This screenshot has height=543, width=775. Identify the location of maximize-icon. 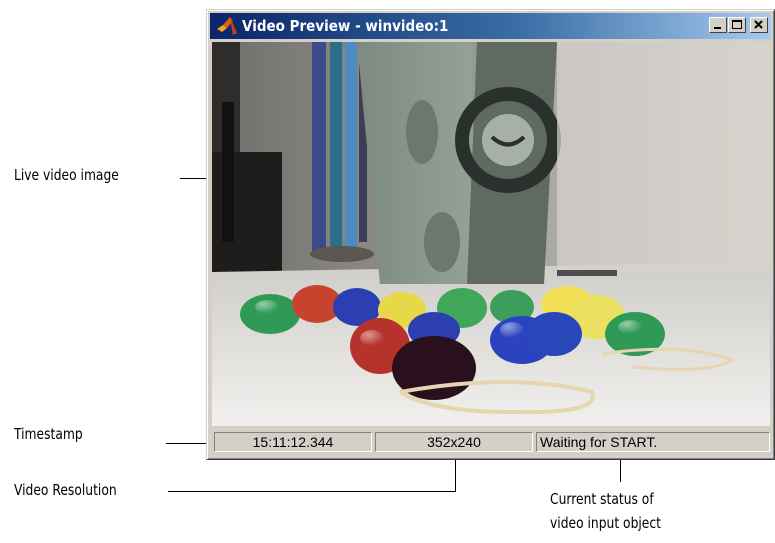
(737, 24).